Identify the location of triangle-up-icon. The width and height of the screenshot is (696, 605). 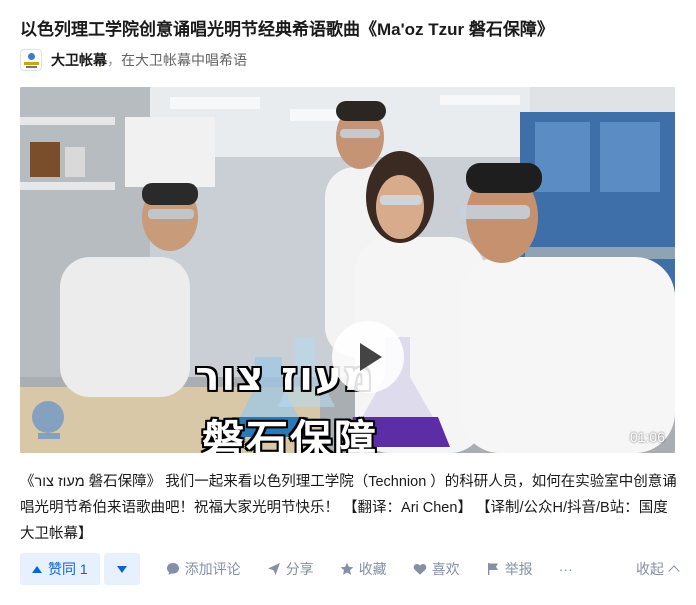
(37, 569).